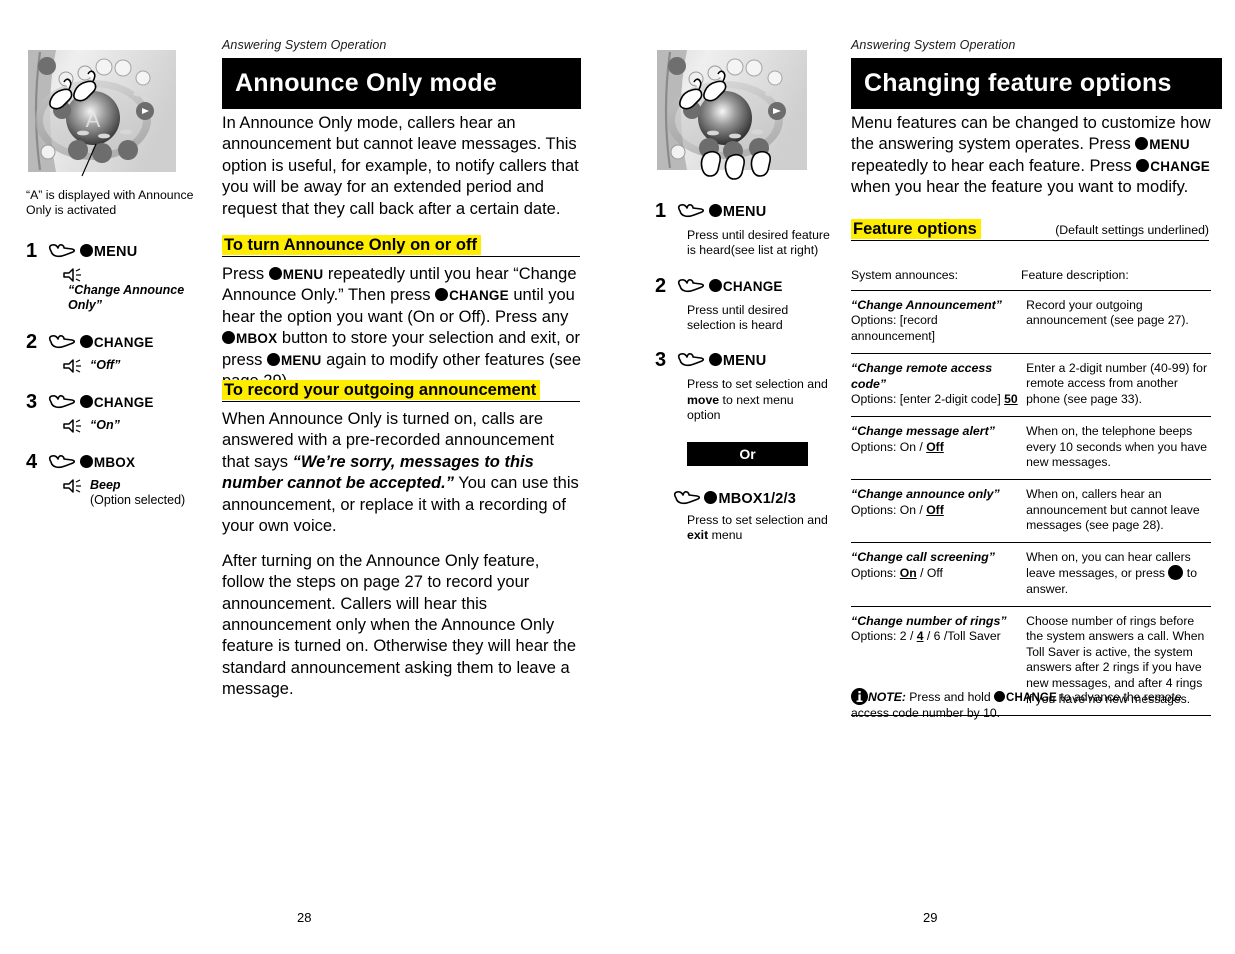 The image size is (1235, 954). I want to click on step-speech: “Change Announce Only”, so click(118, 290).